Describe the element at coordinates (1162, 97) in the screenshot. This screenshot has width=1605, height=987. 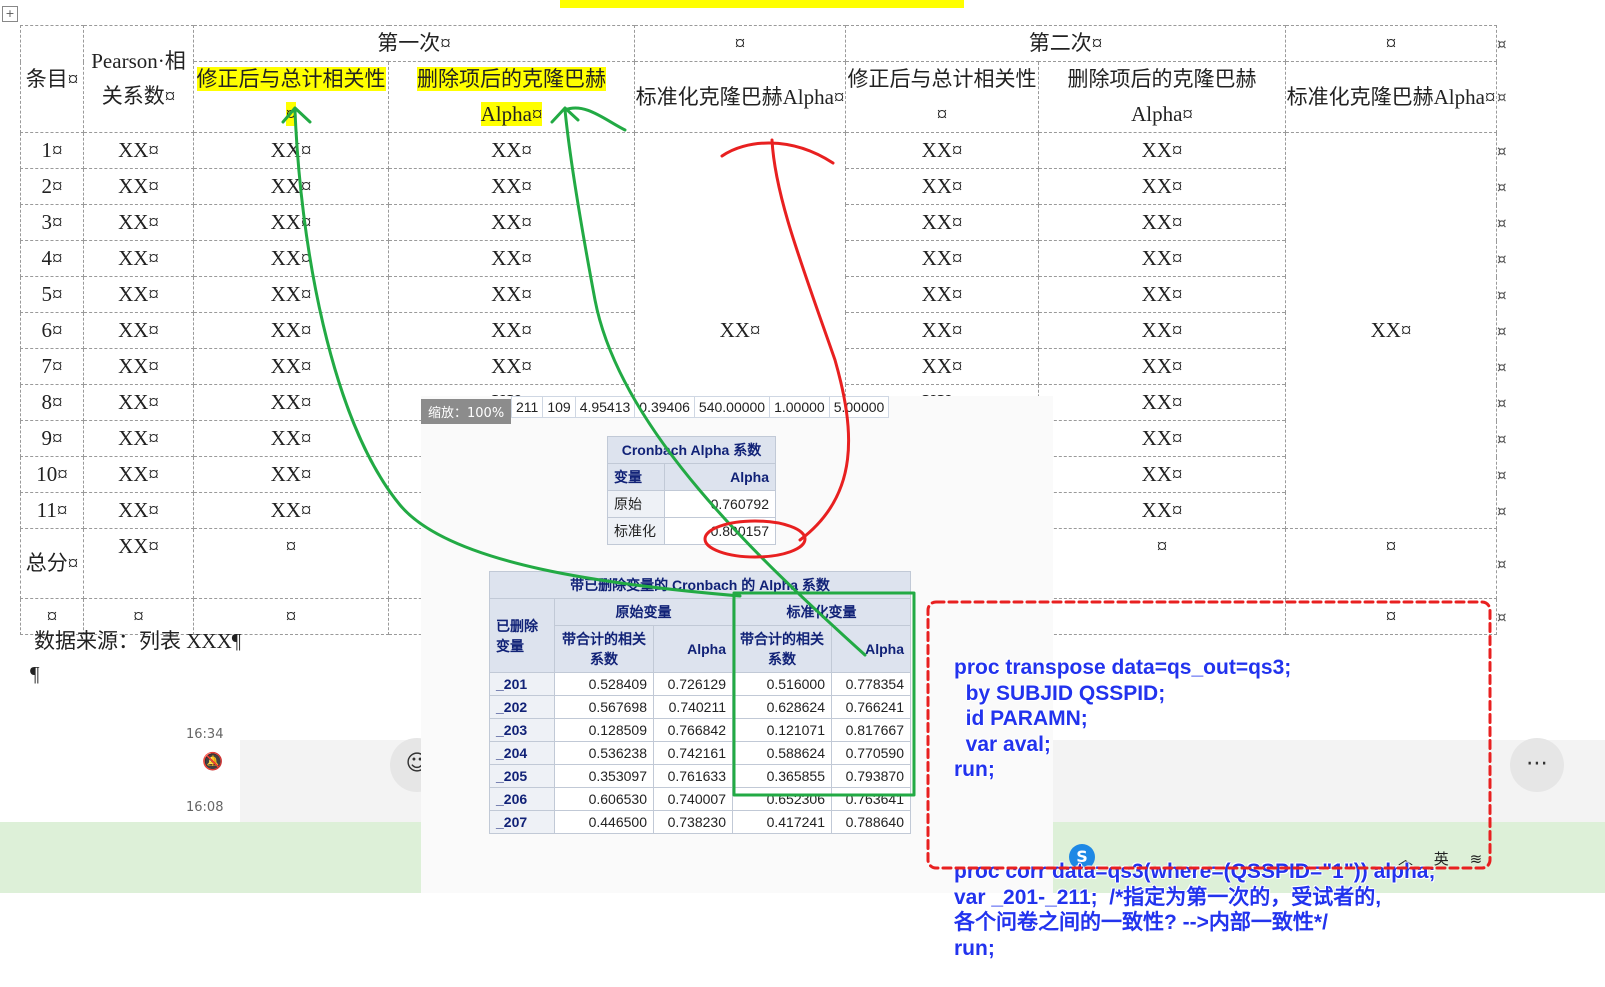
I see `header-second-alpha-deleted: 删除项后的克隆巴赫Alpha¤` at that location.